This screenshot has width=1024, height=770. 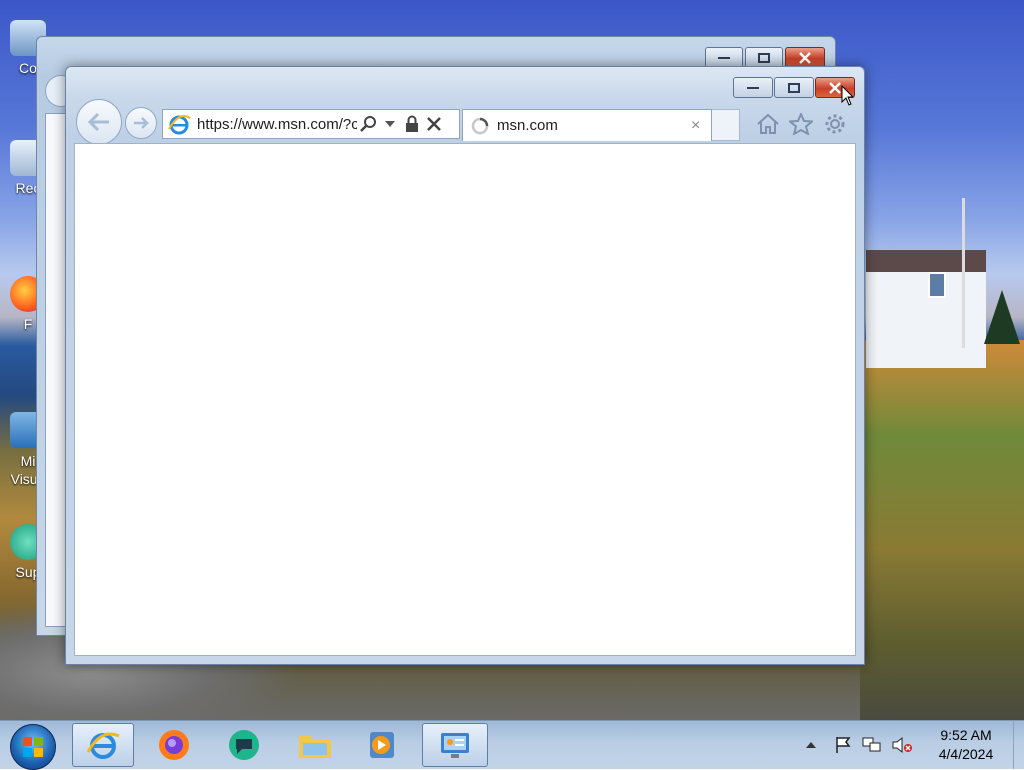 What do you see at coordinates (1018, 745) in the screenshot?
I see `show-desktop-button` at bounding box center [1018, 745].